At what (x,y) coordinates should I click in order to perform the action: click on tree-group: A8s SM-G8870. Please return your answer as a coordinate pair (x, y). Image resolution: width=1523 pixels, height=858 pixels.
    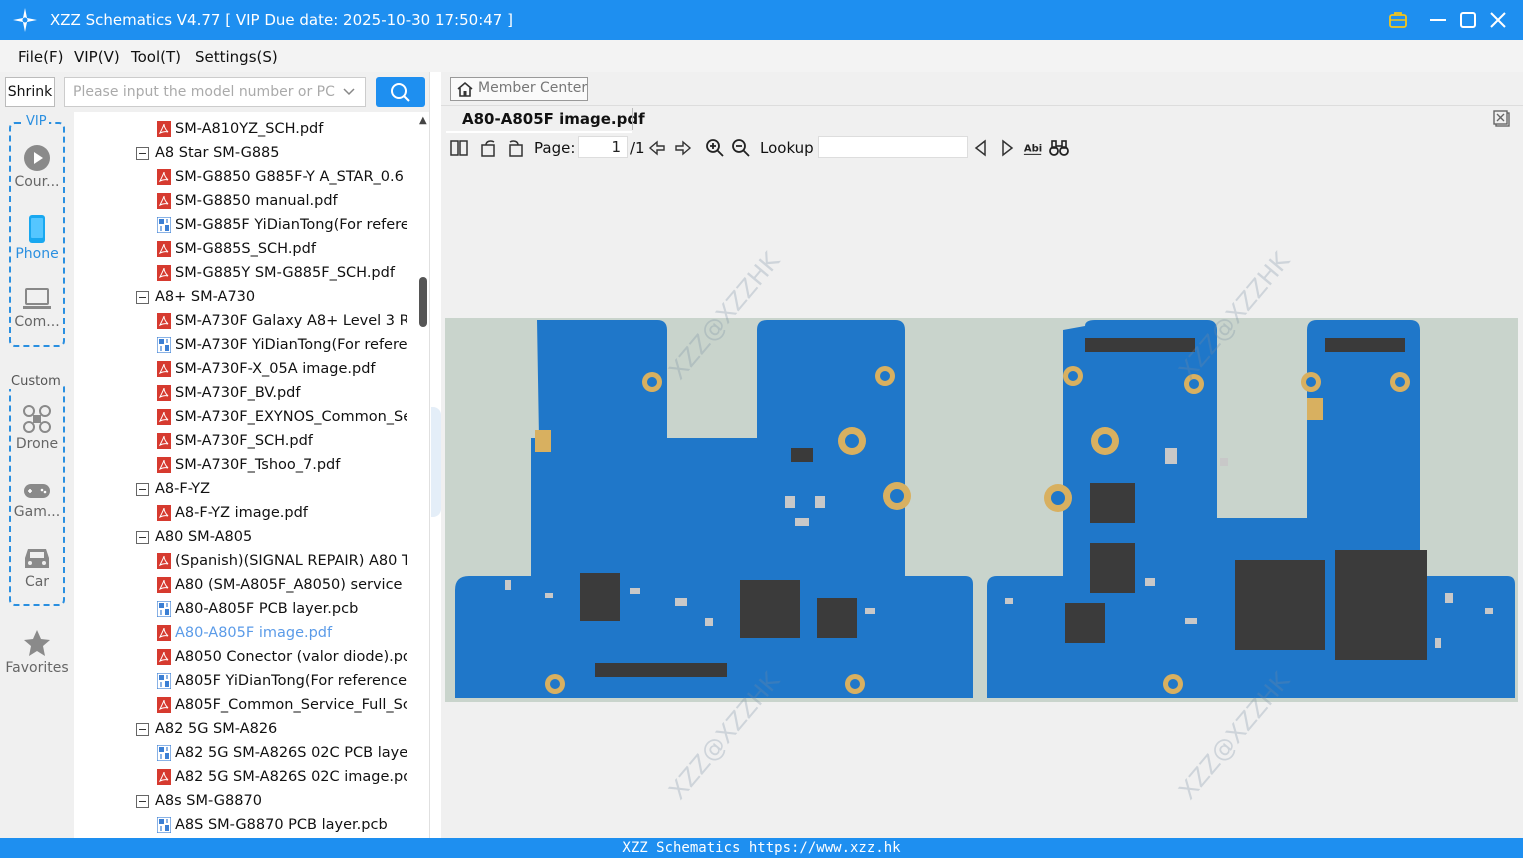
    Looking at the image, I should click on (241, 801).